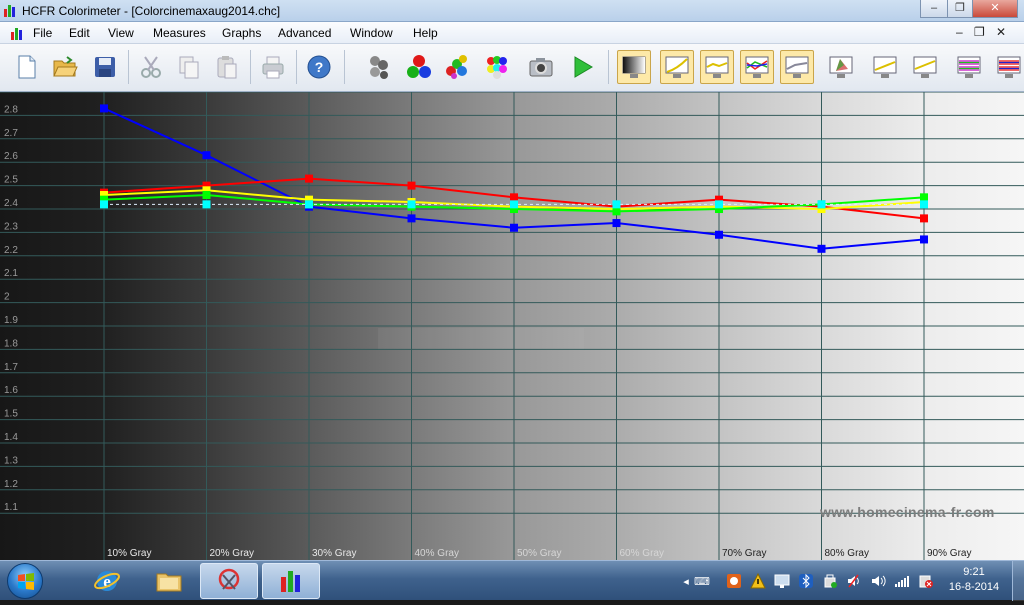 The width and height of the screenshot is (1024, 605). I want to click on copy-icon, so click(189, 67).